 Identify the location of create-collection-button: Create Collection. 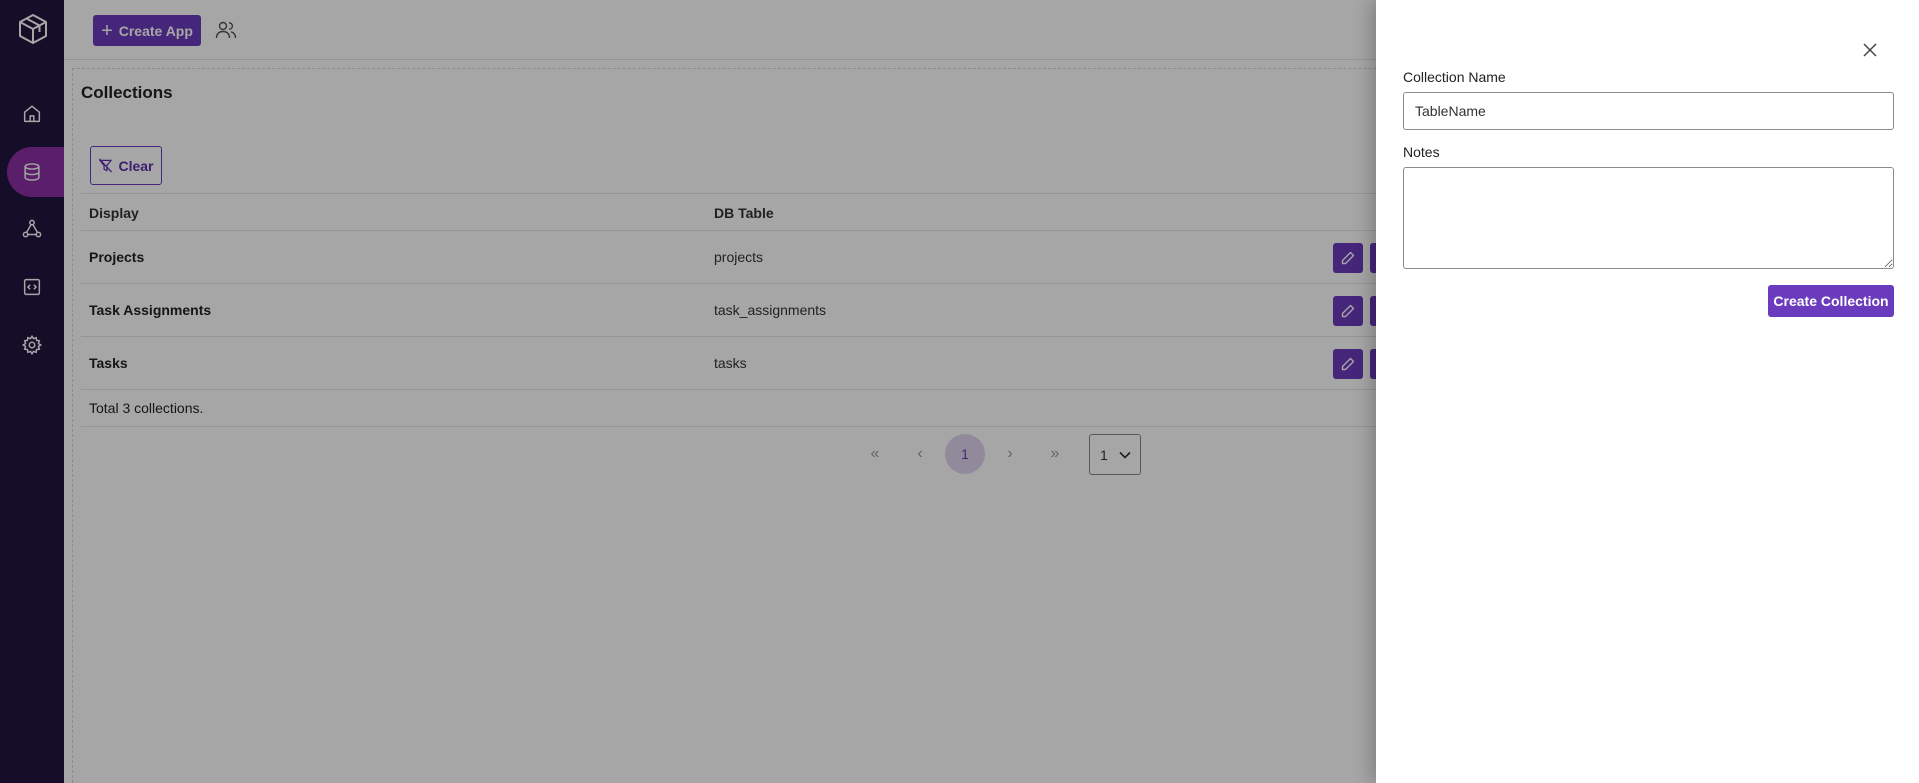
(1831, 301).